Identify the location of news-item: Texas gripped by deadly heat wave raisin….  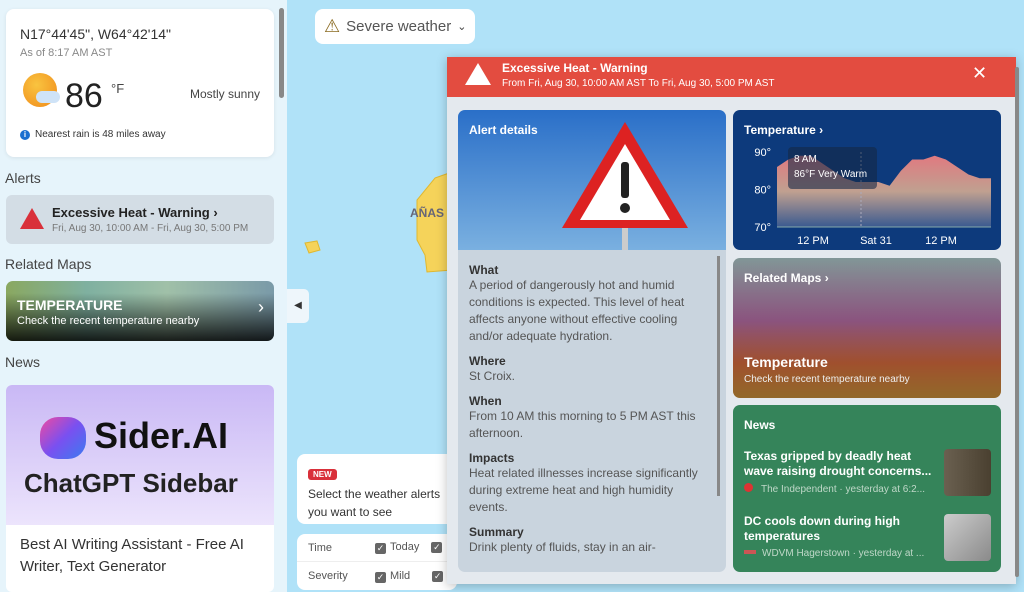
(868, 474).